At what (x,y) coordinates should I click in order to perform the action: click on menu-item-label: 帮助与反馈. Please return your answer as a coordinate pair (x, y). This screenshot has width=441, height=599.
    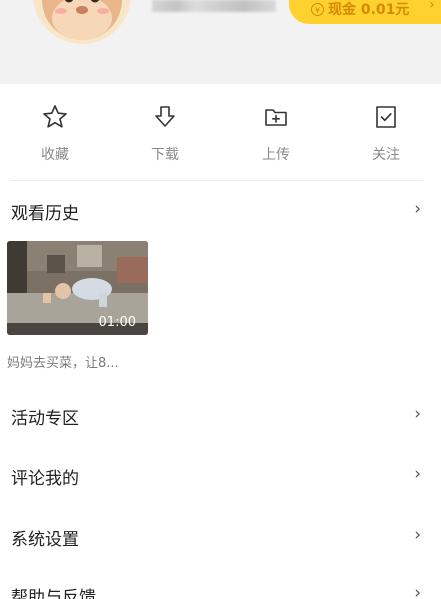
    Looking at the image, I should click on (53, 593).